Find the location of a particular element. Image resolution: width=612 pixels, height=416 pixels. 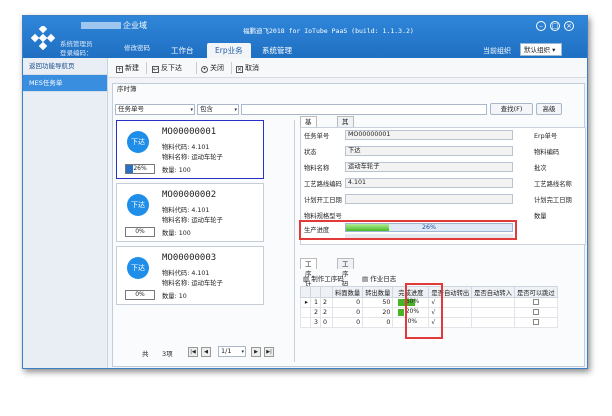

pager-count: 3项 is located at coordinates (167, 354).